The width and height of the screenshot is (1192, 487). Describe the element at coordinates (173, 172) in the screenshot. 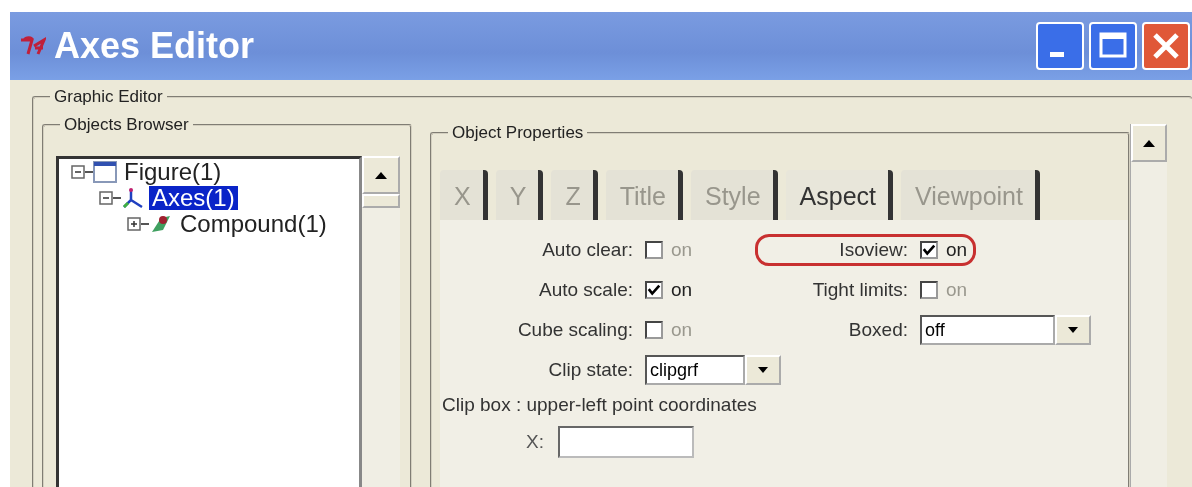

I see `tree-item: Figure(1)` at that location.